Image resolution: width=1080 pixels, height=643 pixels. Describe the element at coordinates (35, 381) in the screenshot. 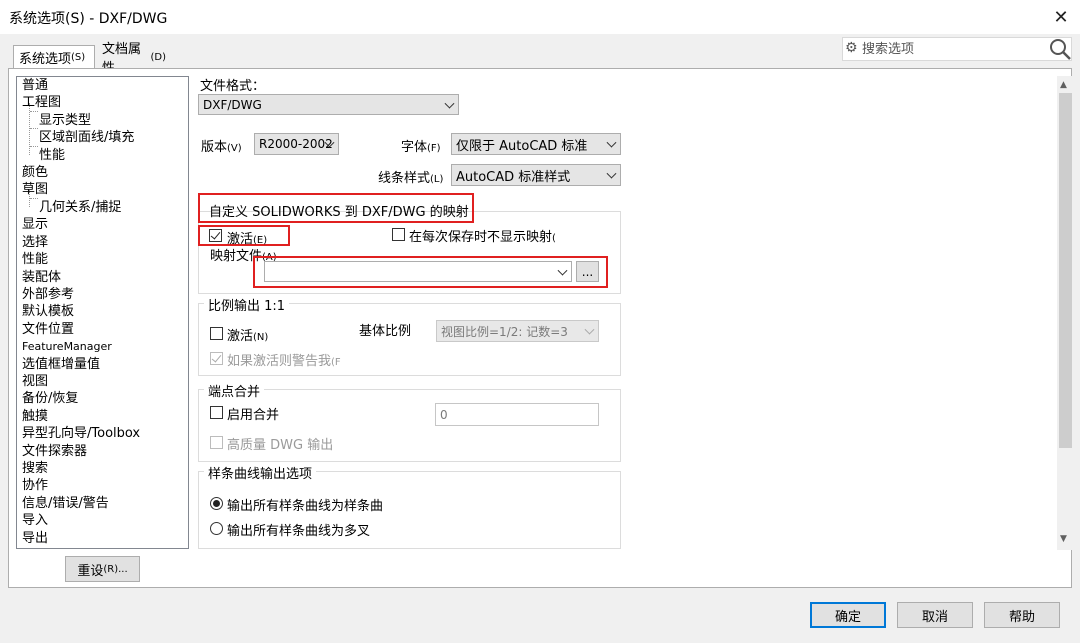

I see `tree-item-view: 视图` at that location.